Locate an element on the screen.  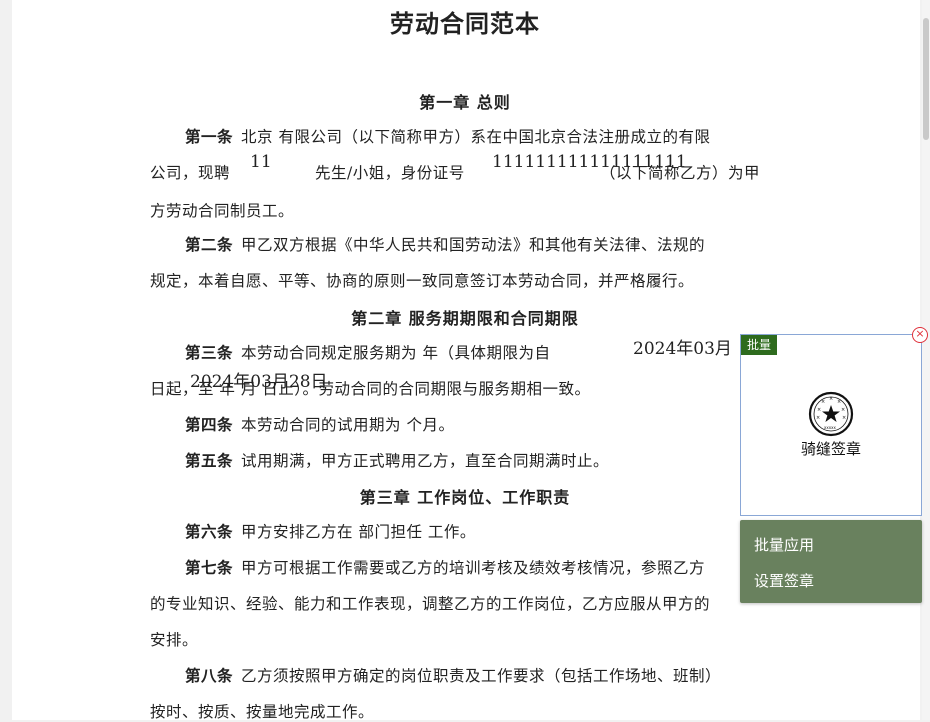
article-5-line-1: 第五条 试用期满，甲方正式聘用乙方，直至合同期满时止。 is located at coordinates (397, 460).